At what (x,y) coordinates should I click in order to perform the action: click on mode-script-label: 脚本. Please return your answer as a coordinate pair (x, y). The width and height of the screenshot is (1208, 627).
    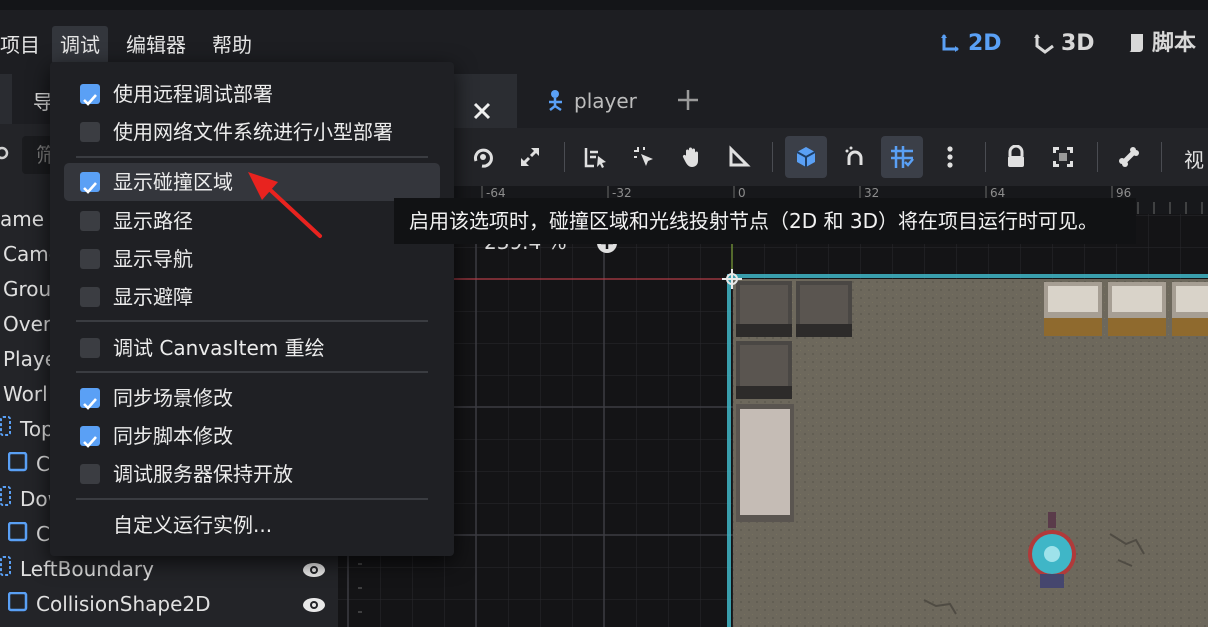
    Looking at the image, I should click on (1174, 43).